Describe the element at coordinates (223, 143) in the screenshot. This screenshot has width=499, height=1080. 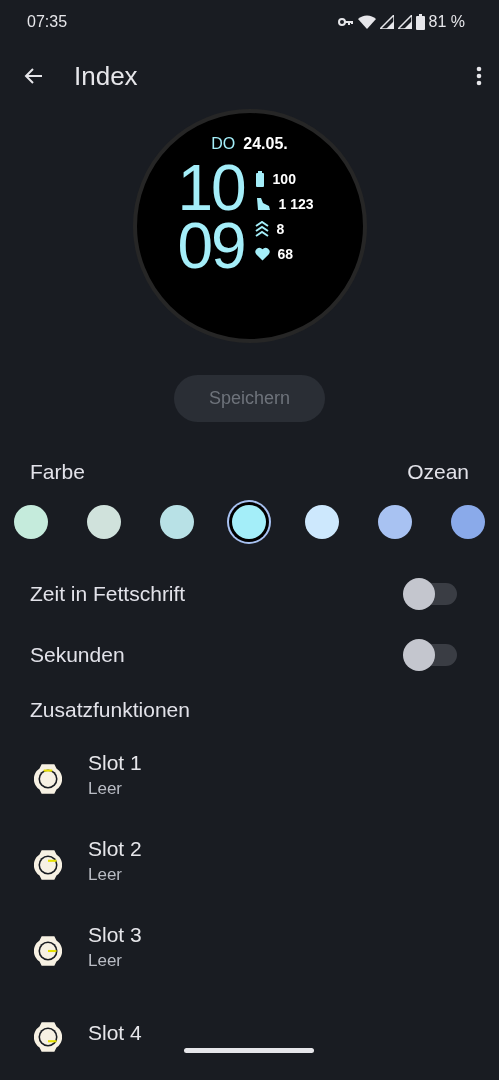
I see `weekday: DO` at that location.